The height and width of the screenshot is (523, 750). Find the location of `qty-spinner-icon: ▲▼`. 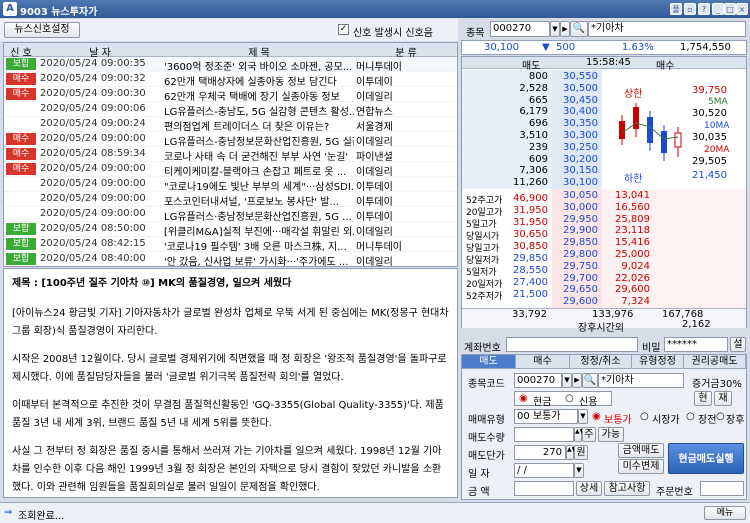

qty-spinner-icon: ▲▼ is located at coordinates (579, 434).